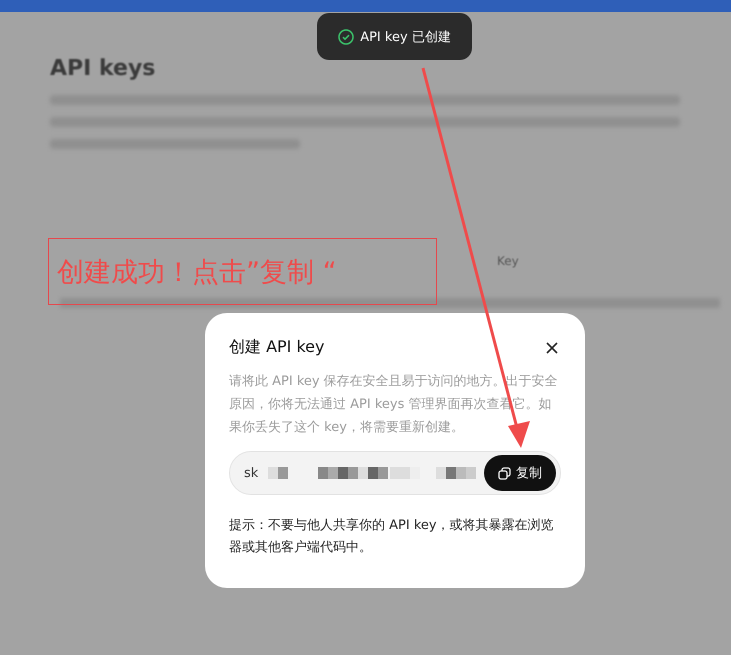  What do you see at coordinates (552, 347) in the screenshot?
I see `close-icon` at bounding box center [552, 347].